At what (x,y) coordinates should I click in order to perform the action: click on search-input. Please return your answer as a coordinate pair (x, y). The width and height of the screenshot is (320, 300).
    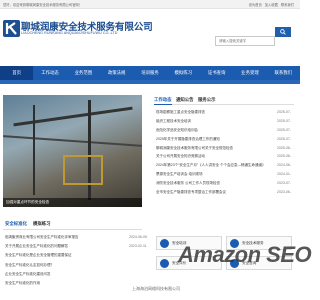
    Looking at the image, I should click on (240, 41).